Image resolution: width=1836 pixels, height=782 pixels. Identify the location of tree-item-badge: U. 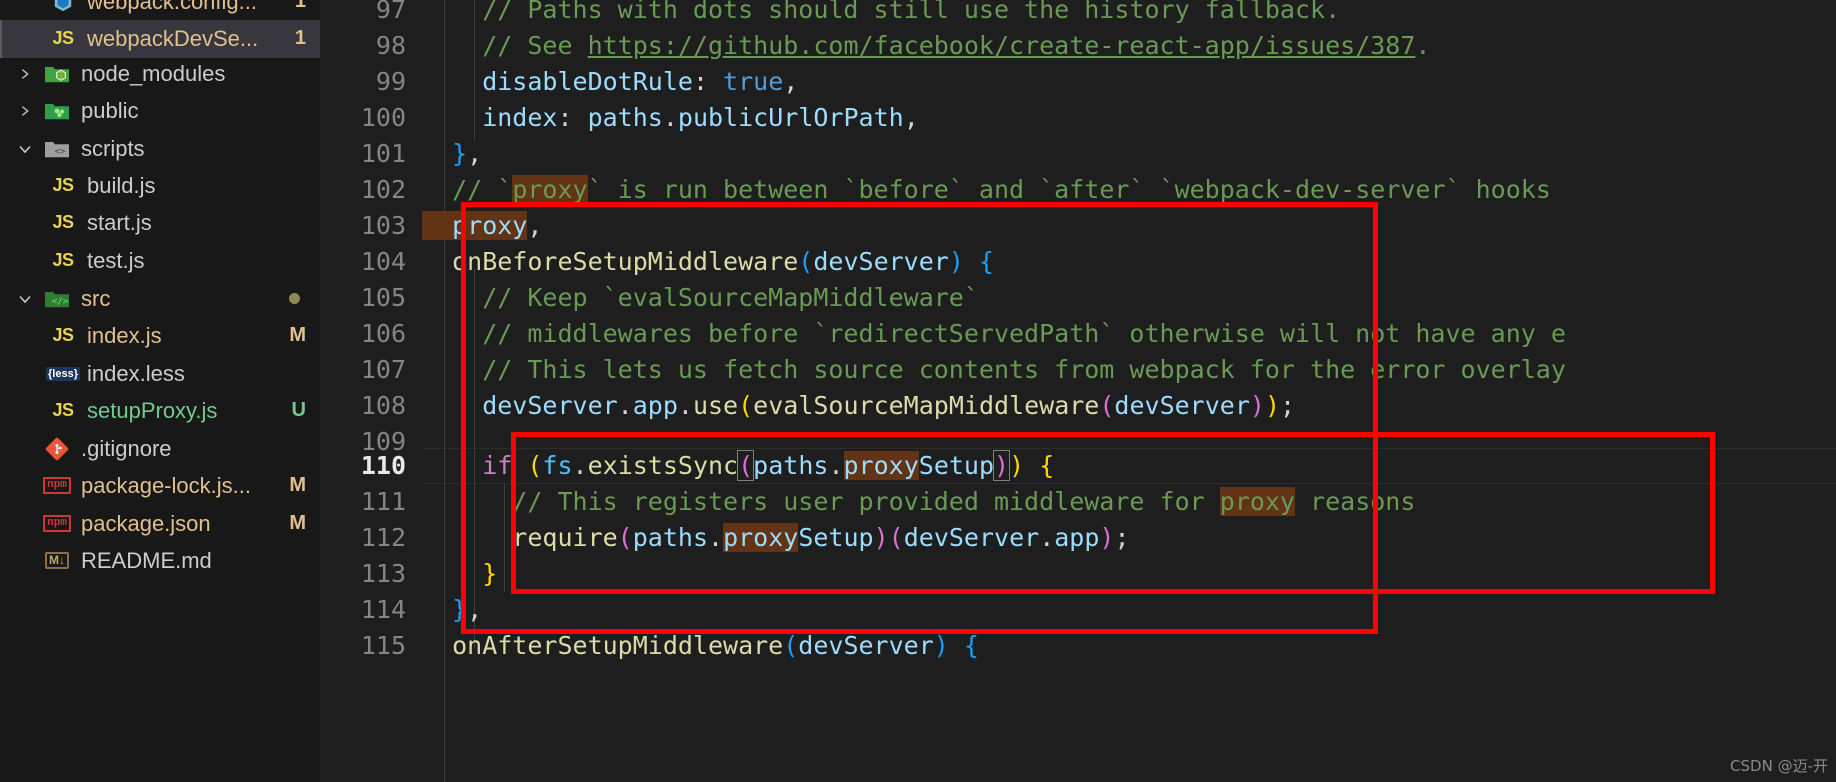
(298, 410).